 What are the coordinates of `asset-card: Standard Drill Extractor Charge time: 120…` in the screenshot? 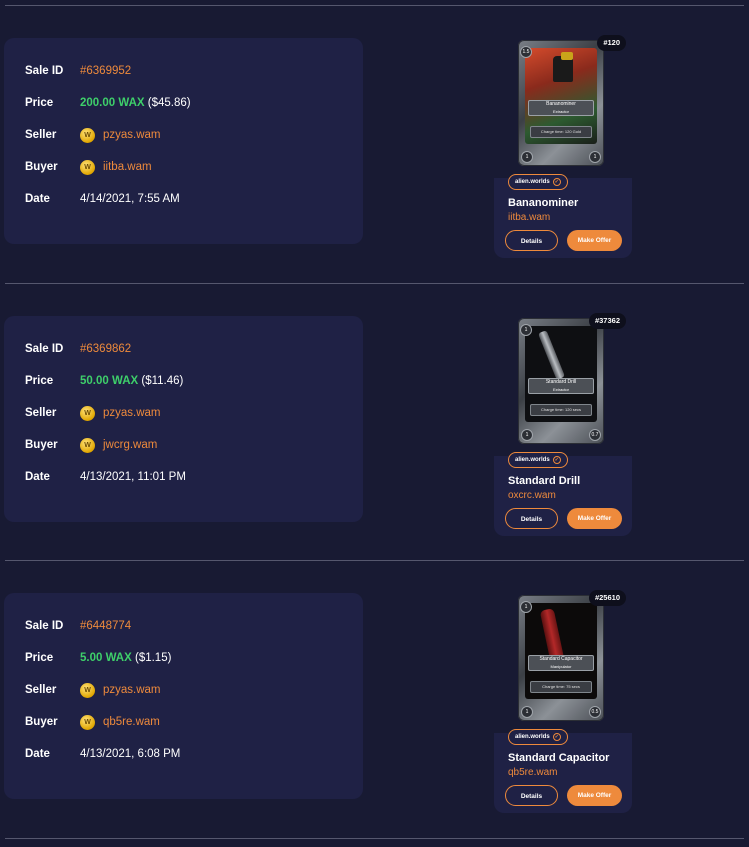 It's located at (563, 420).